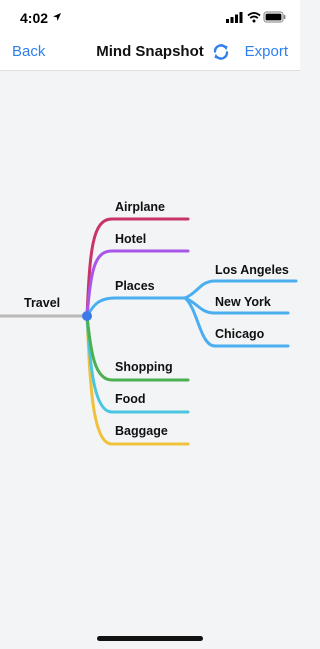 The width and height of the screenshot is (320, 649). What do you see at coordinates (274, 17) in the screenshot?
I see `battery-icon` at bounding box center [274, 17].